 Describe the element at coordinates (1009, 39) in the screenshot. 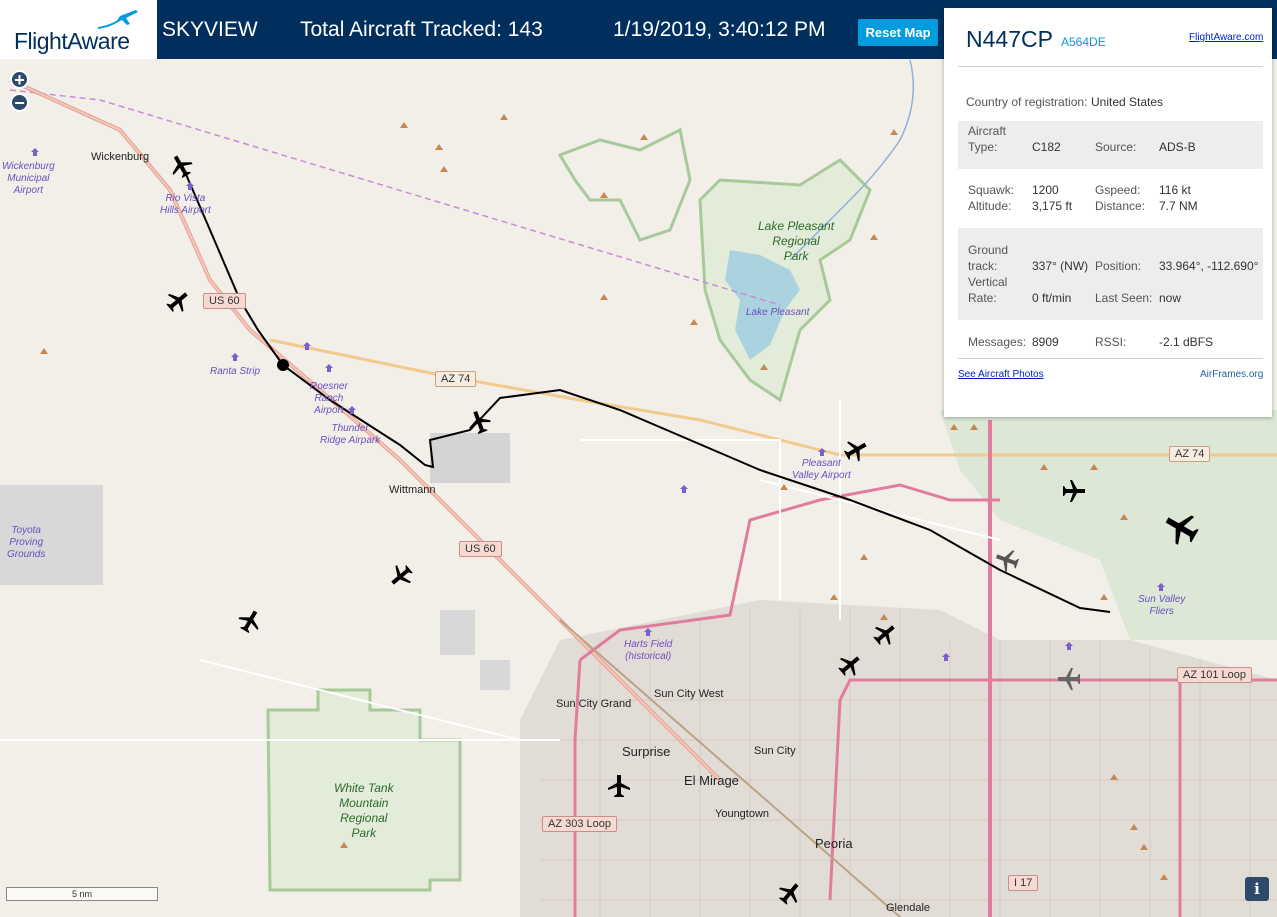

I see `aircraft-tail-number: N447CP` at that location.